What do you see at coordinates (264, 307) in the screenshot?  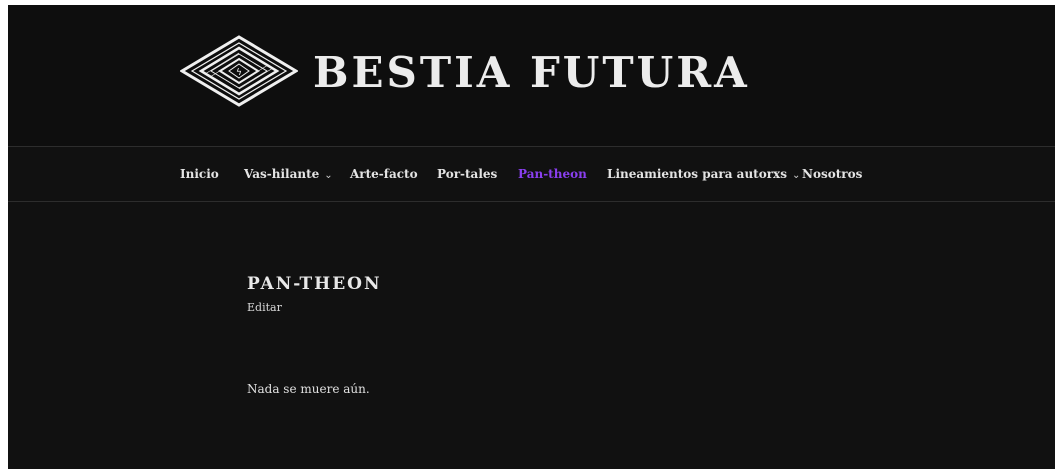 I see `edit-link: Editar` at bounding box center [264, 307].